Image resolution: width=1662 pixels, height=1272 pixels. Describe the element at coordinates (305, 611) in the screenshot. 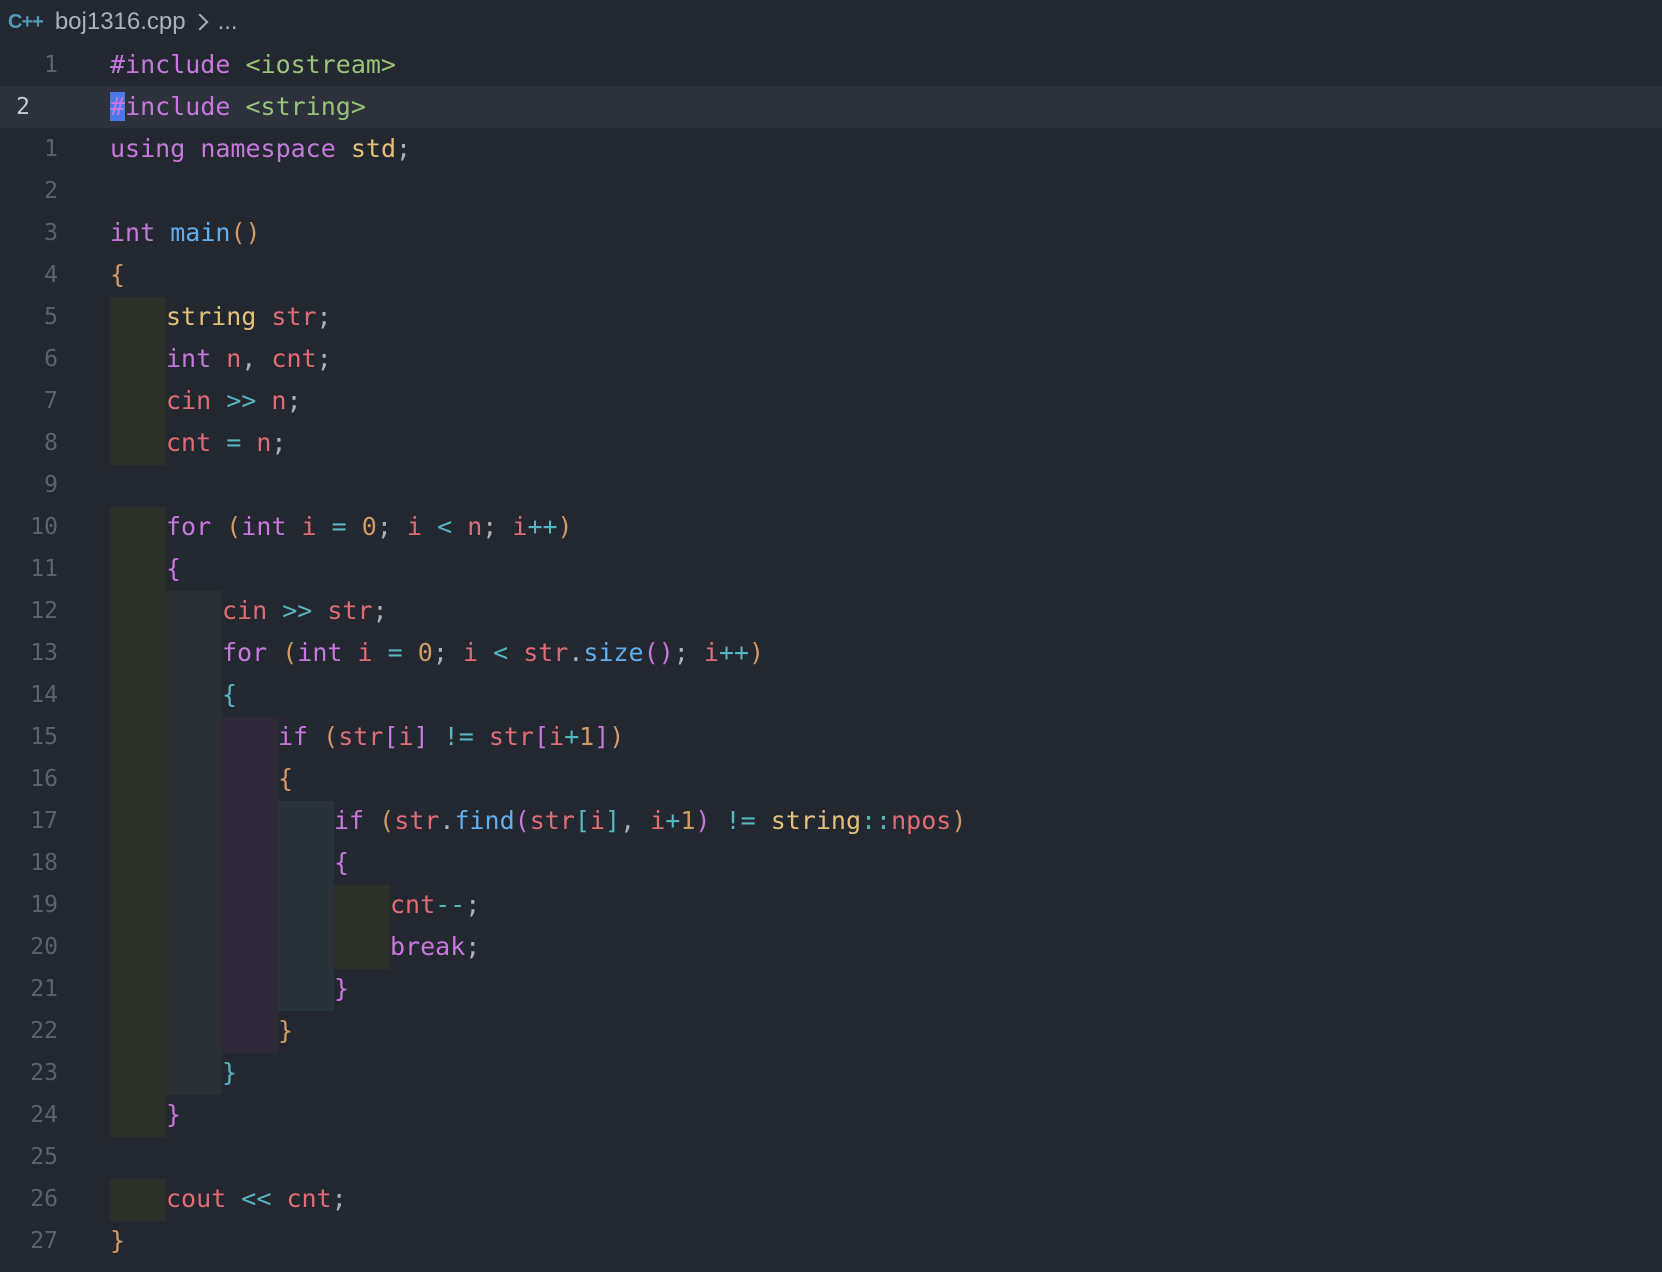

I see `line-code: cin >> str;` at that location.